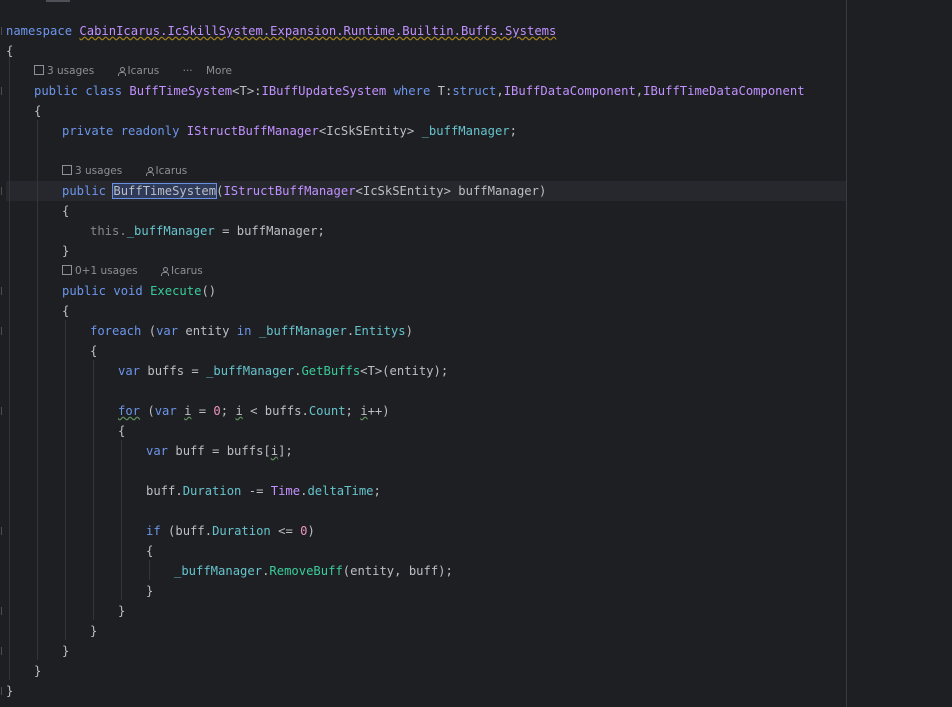  I want to click on keyword: class, so click(104, 91).